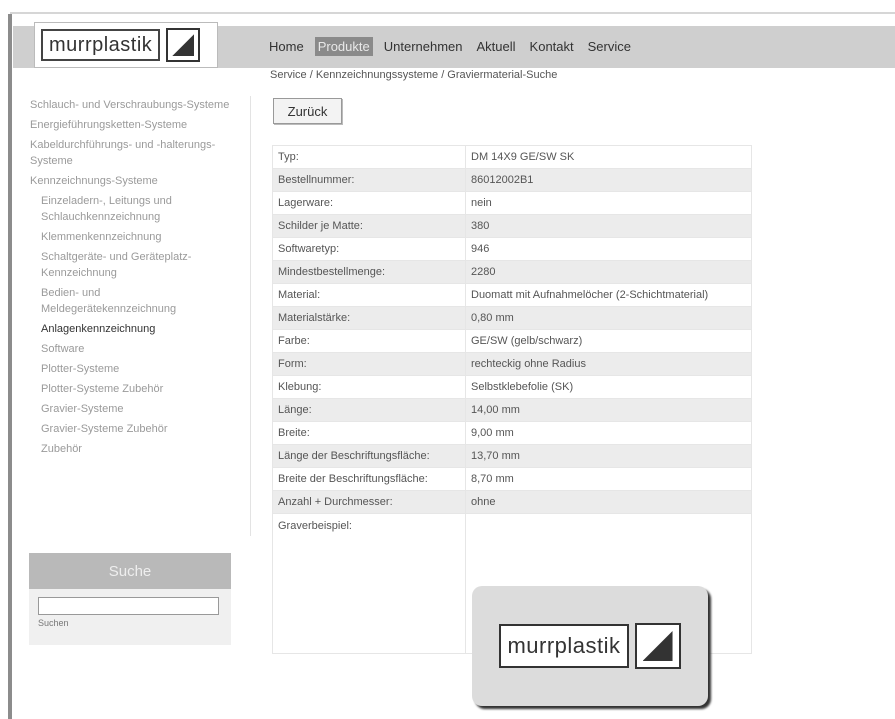 This screenshot has height=719, width=895. Describe the element at coordinates (183, 45) in the screenshot. I see `logo-mark-icon` at that location.